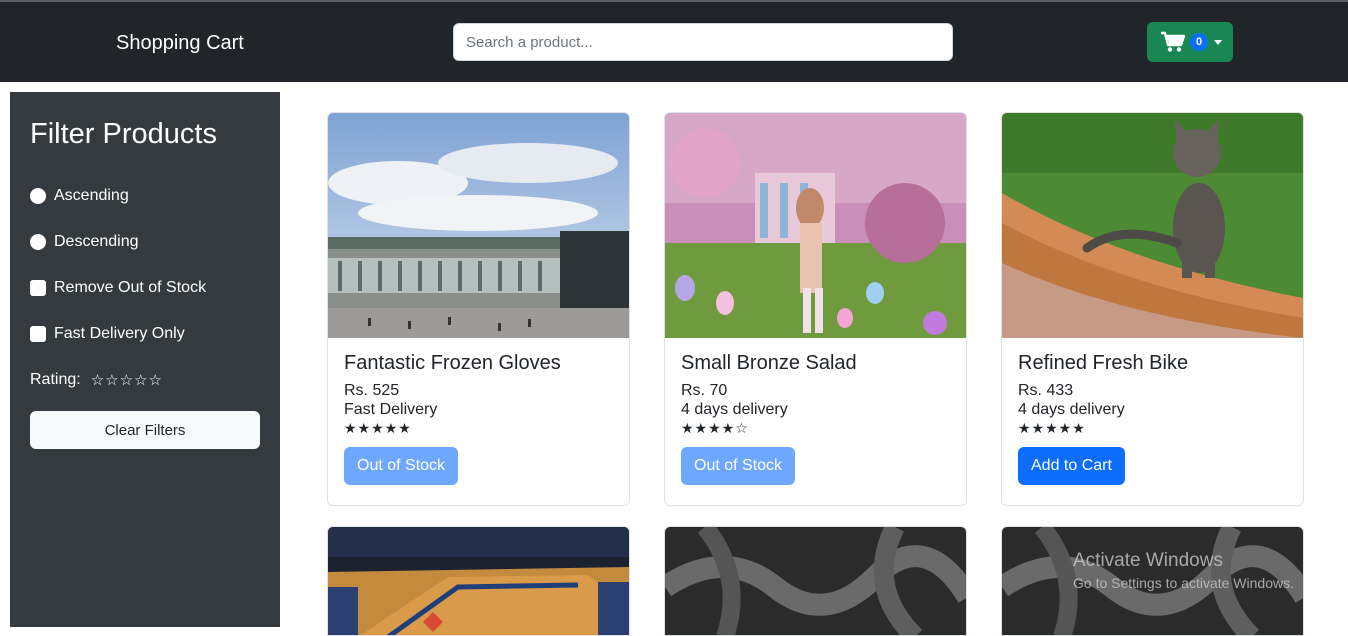 The height and width of the screenshot is (636, 1348). I want to click on product-price: Rs. 433, so click(1046, 390).